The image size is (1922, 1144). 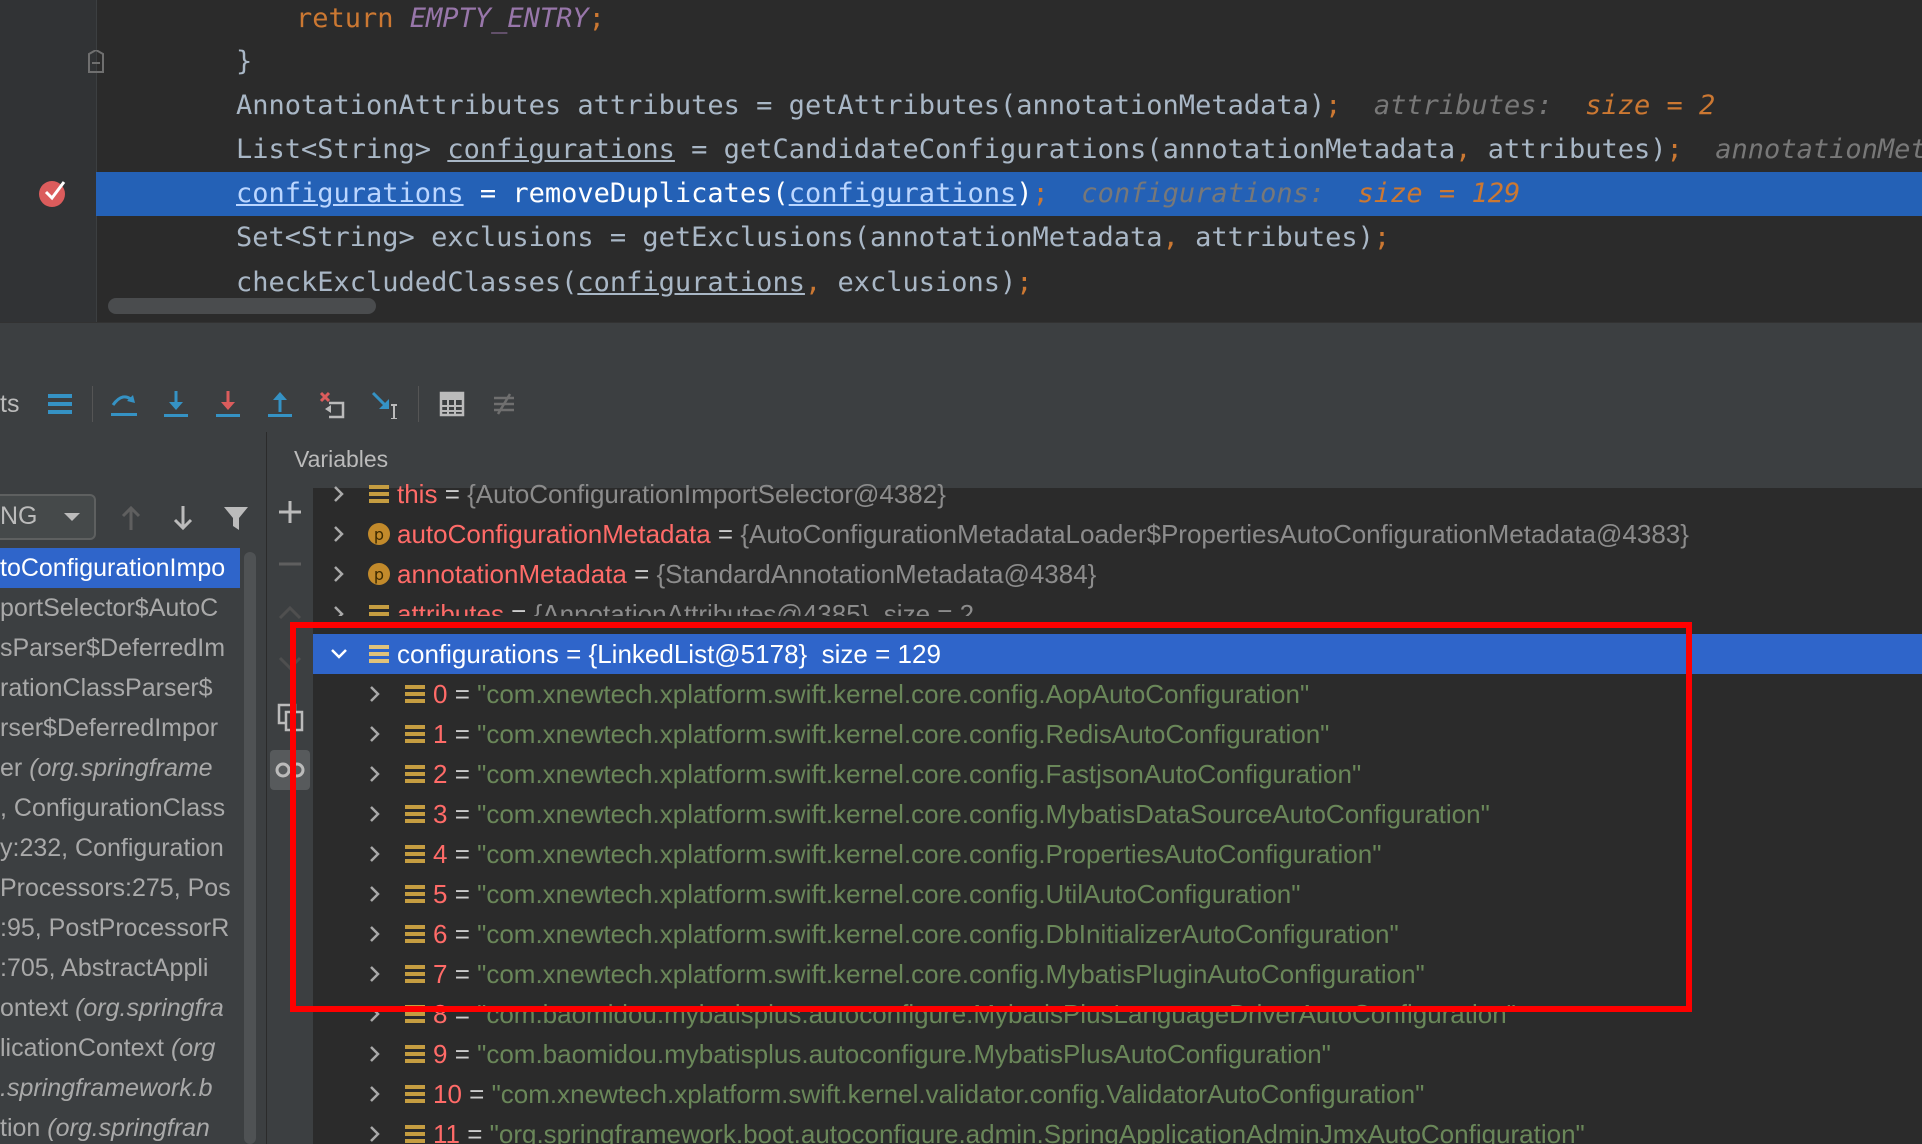 I want to click on filter-icon, so click(x=236, y=518).